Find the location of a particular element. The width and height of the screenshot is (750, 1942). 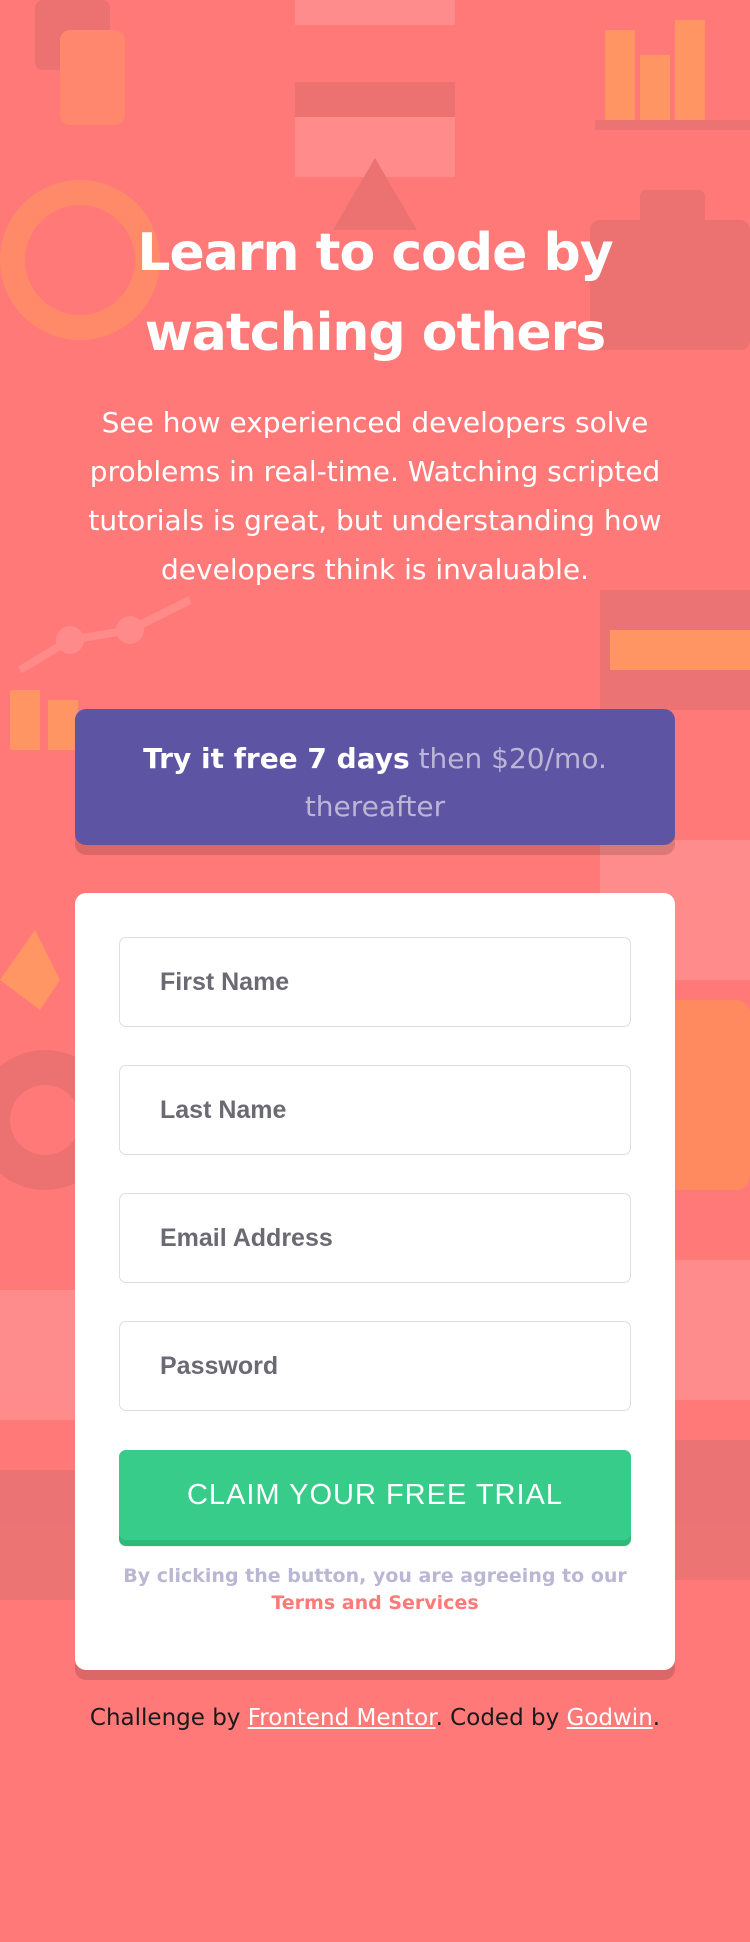

frontend-mentor-link: Frontend Mentor is located at coordinates (342, 1718).